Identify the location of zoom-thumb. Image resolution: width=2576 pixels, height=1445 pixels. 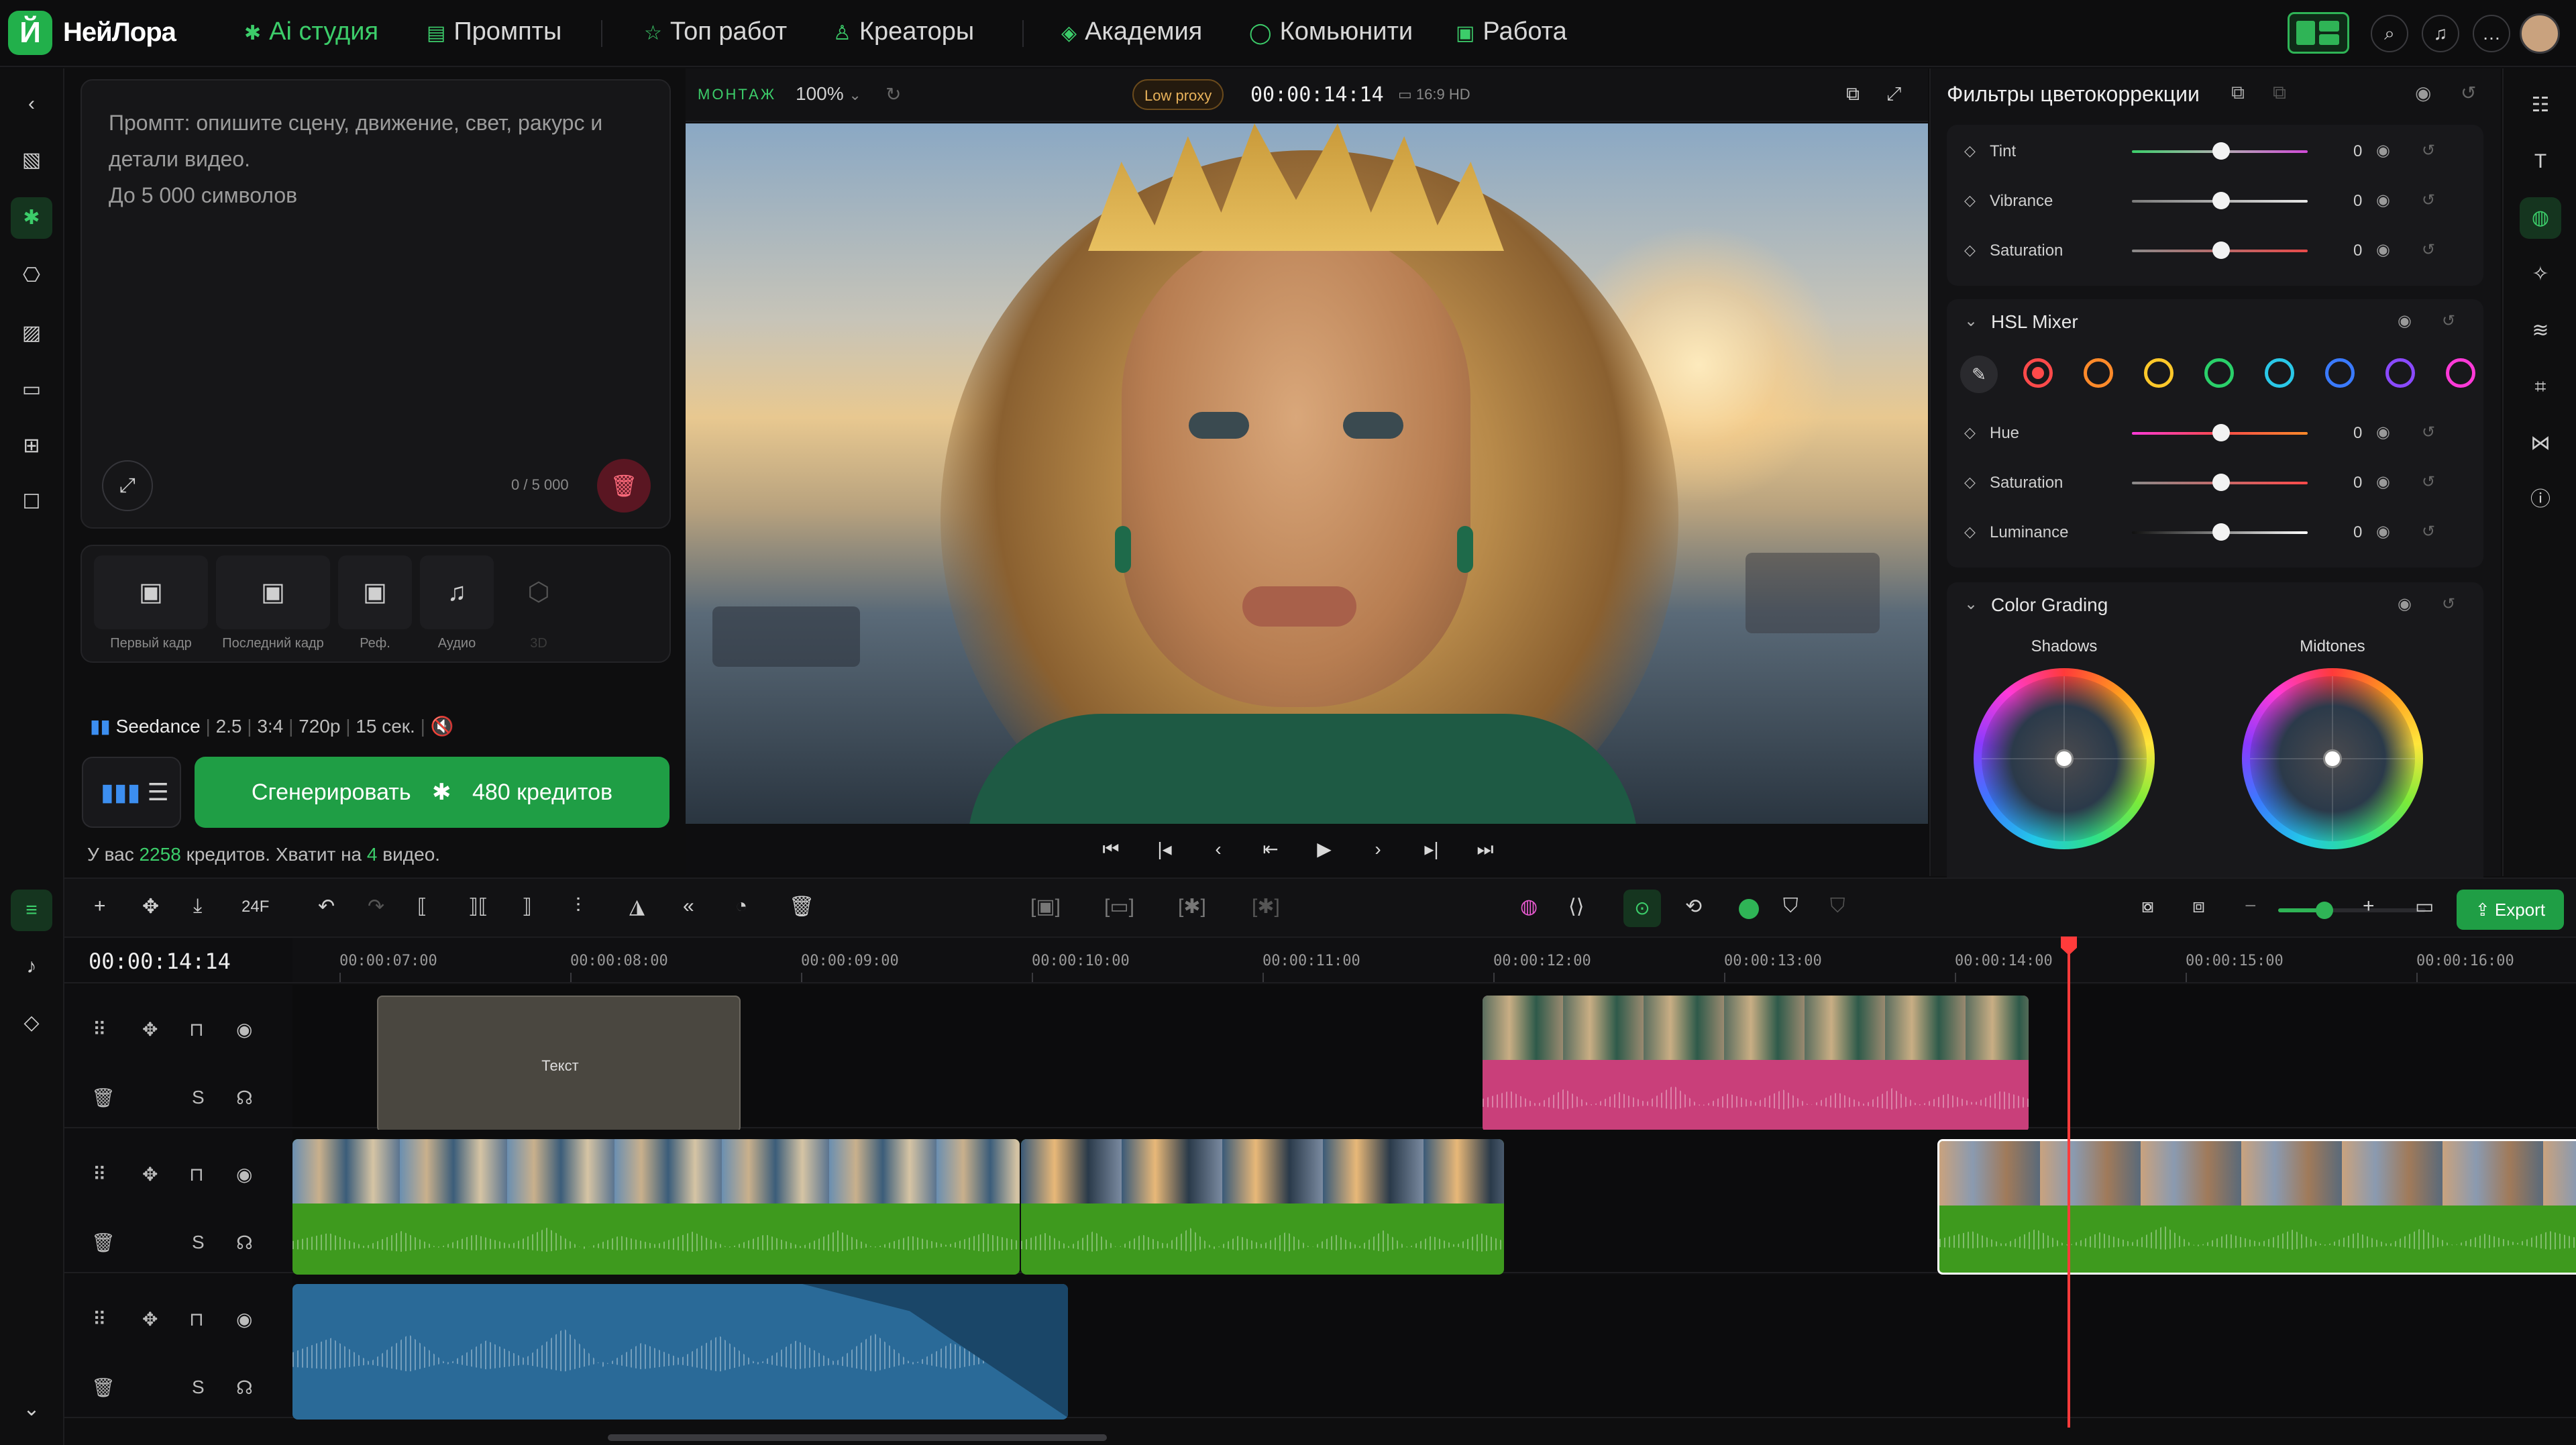
(2324, 910).